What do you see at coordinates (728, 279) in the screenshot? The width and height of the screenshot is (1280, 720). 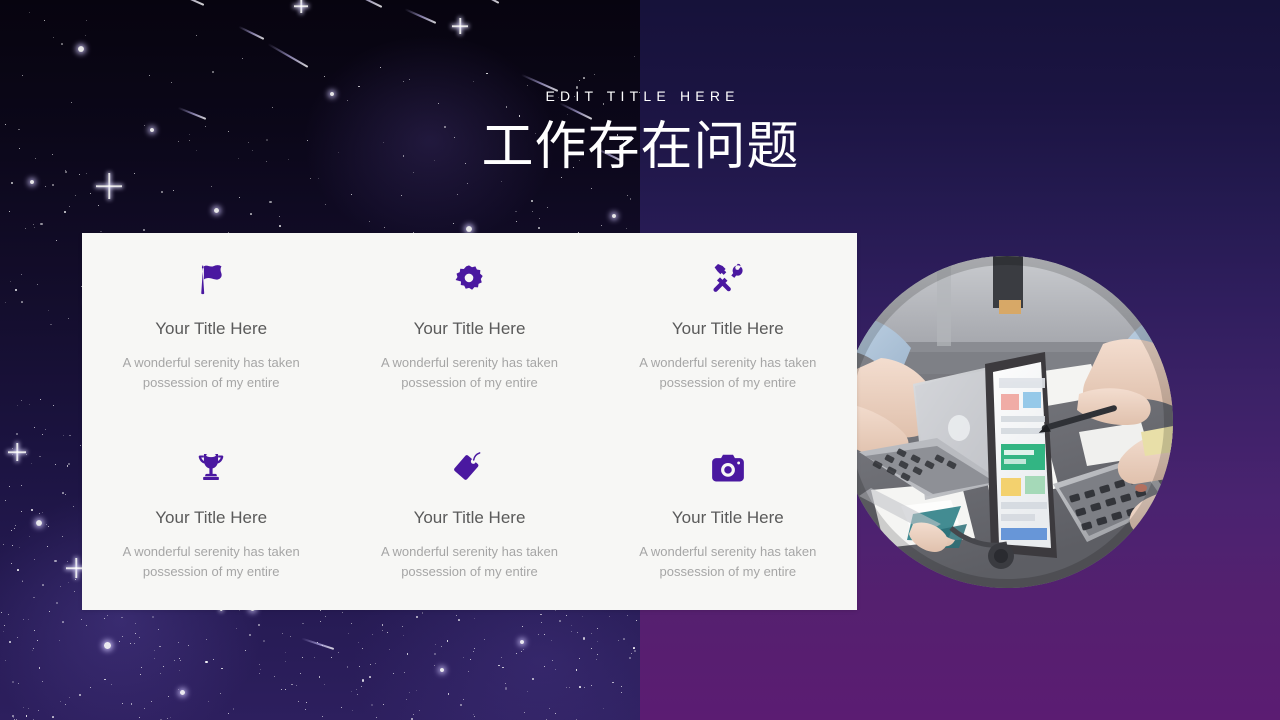 I see `tools-icon` at bounding box center [728, 279].